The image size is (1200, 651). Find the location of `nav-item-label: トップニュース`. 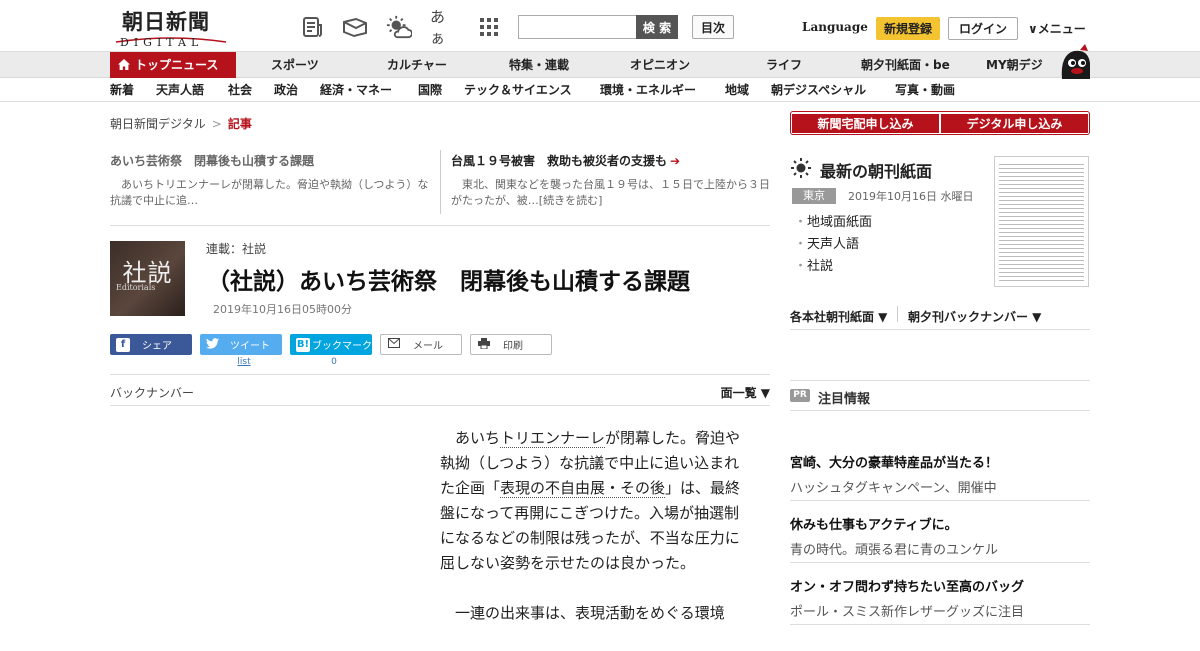

nav-item-label: トップニュース is located at coordinates (177, 65).